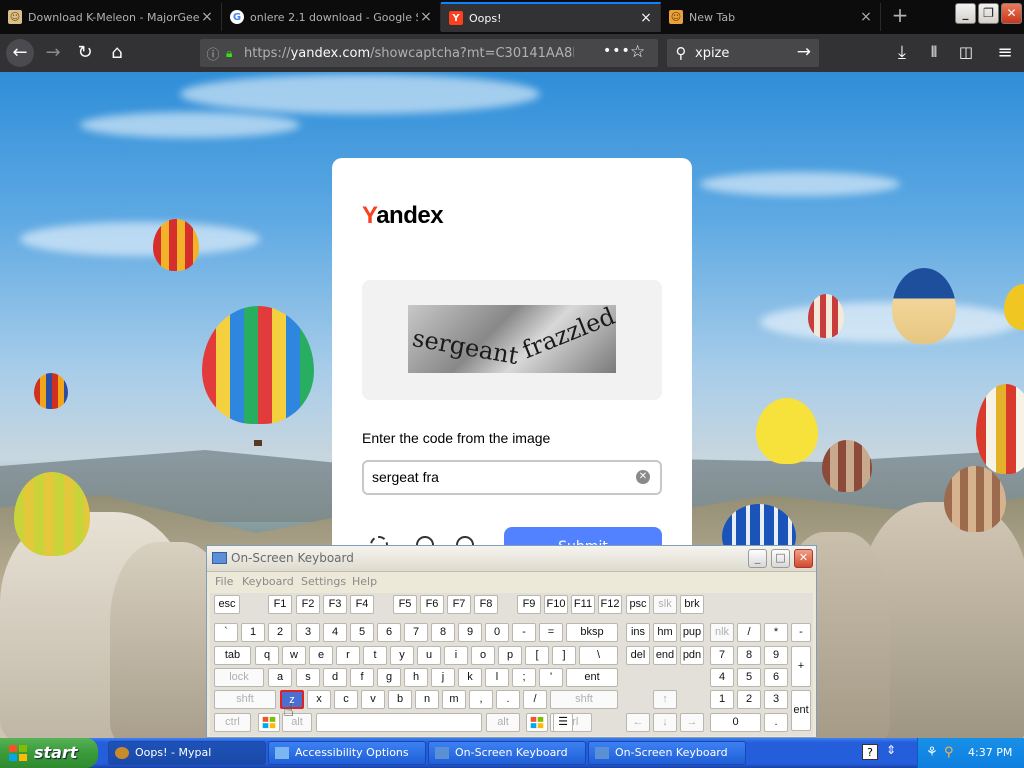  What do you see at coordinates (584, 699) in the screenshot?
I see `osk-key: shft` at bounding box center [584, 699].